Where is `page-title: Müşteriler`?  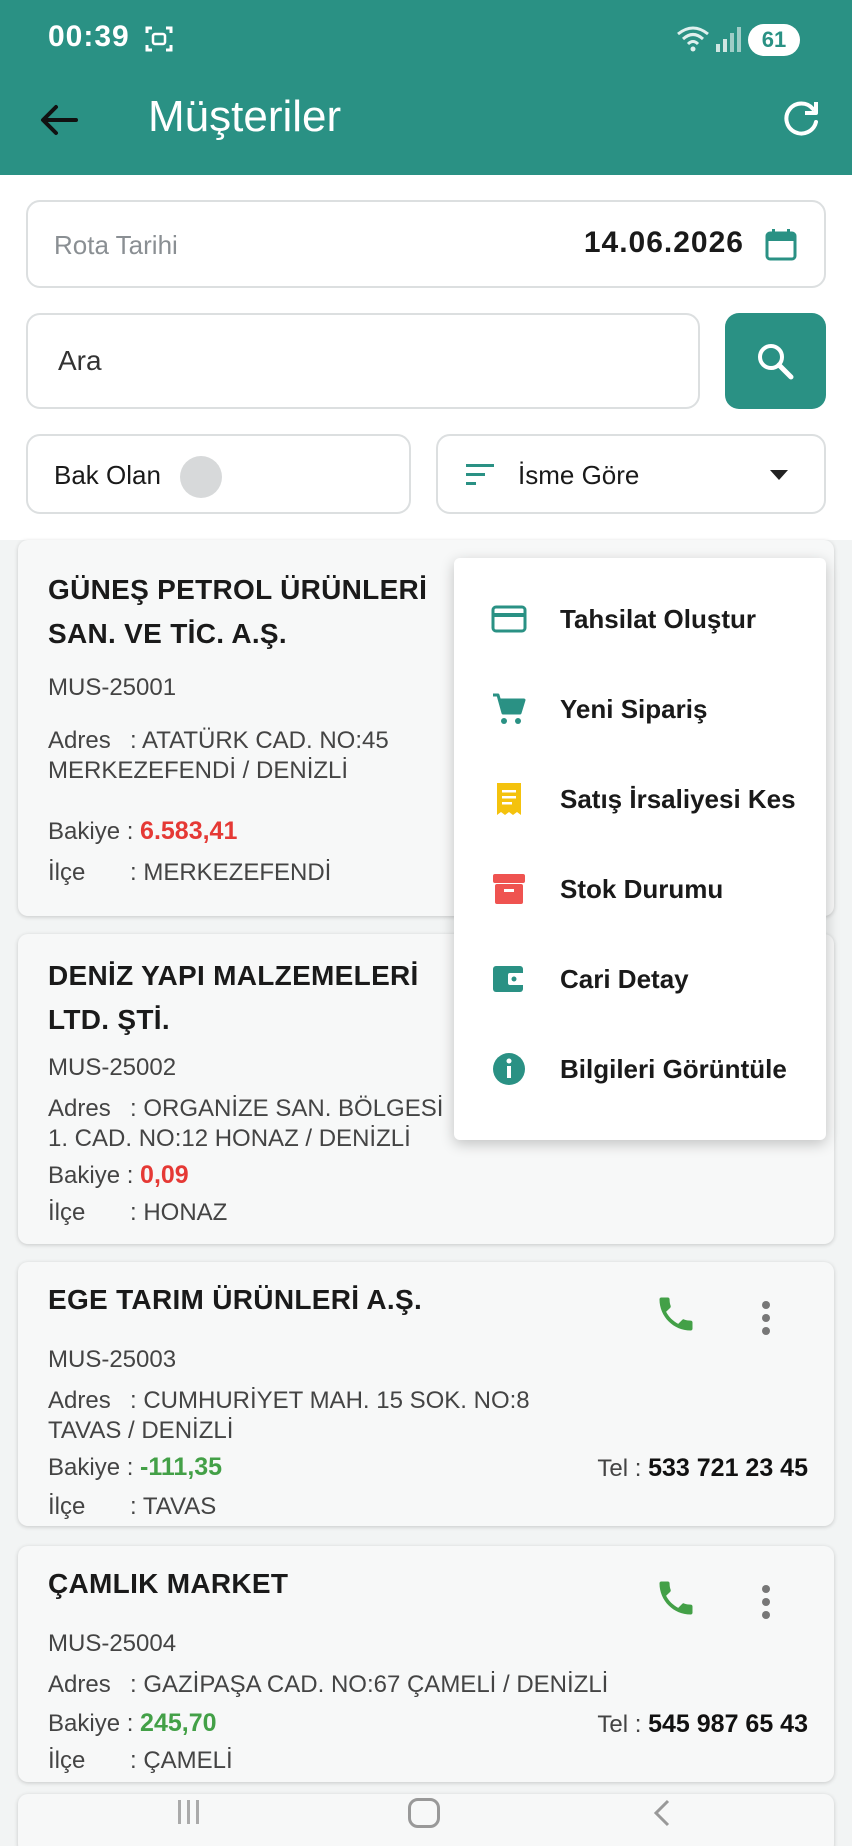 page-title: Müşteriler is located at coordinates (245, 116).